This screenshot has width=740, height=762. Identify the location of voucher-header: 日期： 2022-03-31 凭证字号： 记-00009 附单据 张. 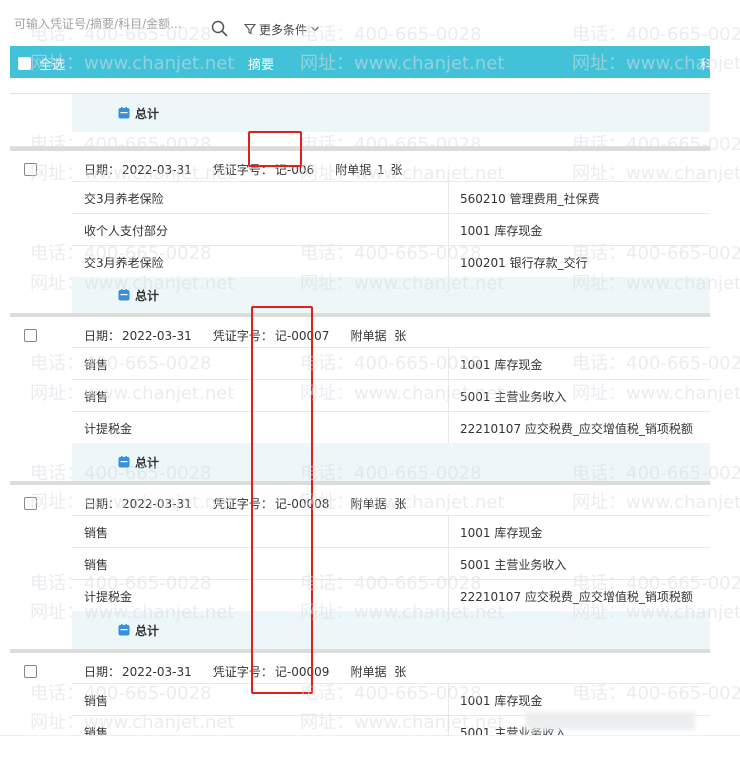
(360, 666).